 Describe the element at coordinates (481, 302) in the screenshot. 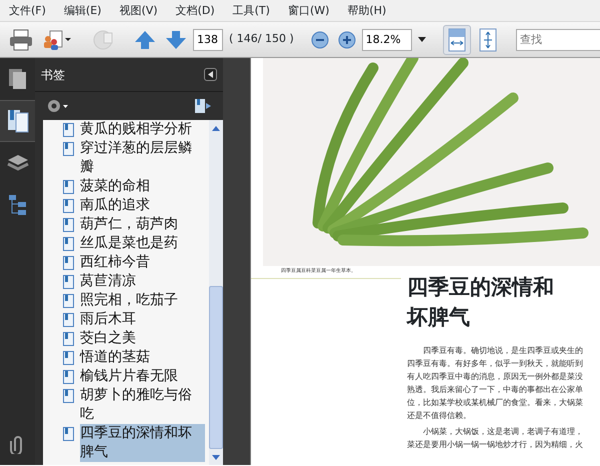

I see `chapter-title: 四季豆的深情和坏脾气` at that location.